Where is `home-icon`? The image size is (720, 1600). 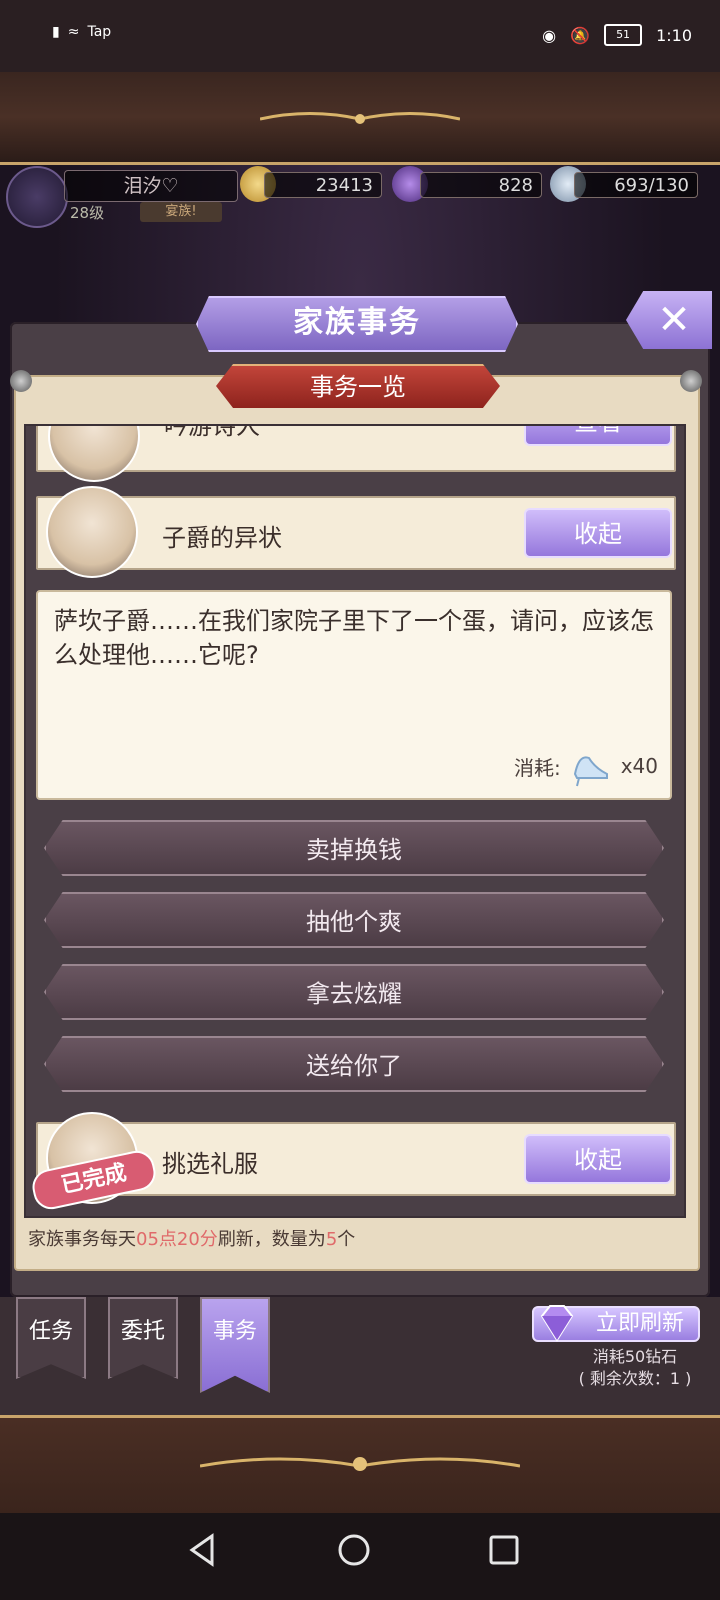
home-icon is located at coordinates (354, 1550).